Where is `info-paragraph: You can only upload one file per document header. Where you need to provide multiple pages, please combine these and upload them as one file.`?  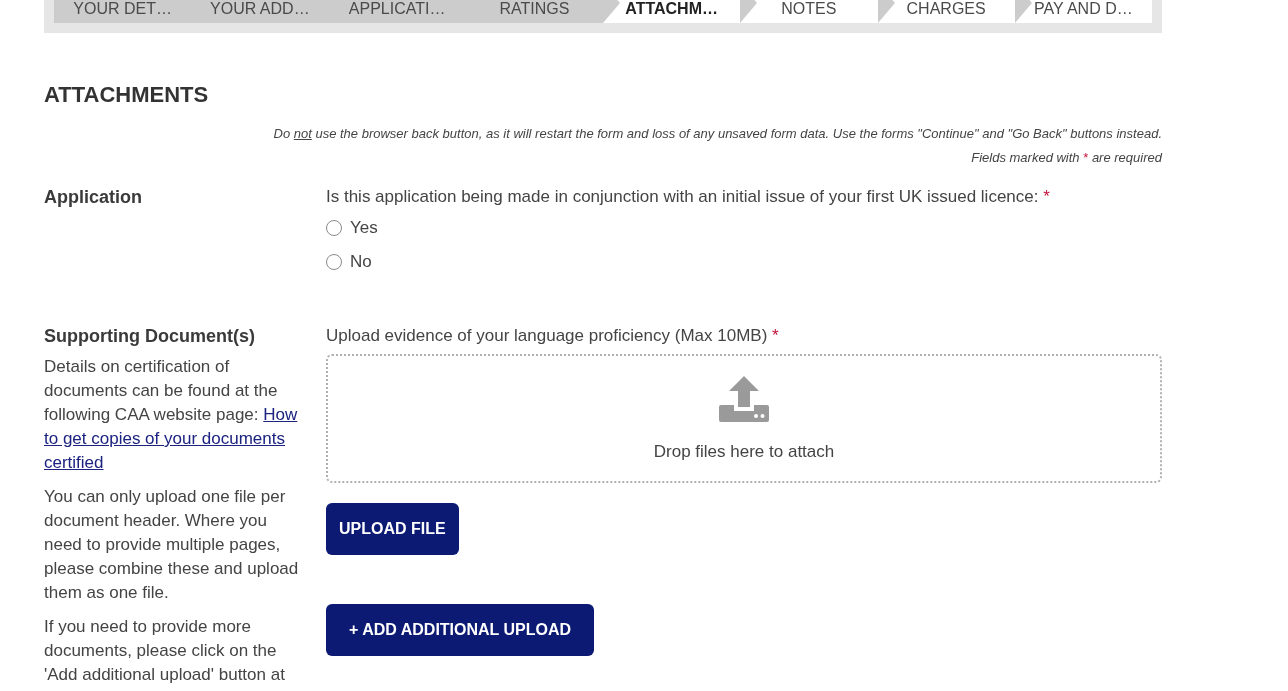 info-paragraph: You can only upload one file per document header. Where you need to provide multiple pages, please combine these and upload them as one file. is located at coordinates (172, 545).